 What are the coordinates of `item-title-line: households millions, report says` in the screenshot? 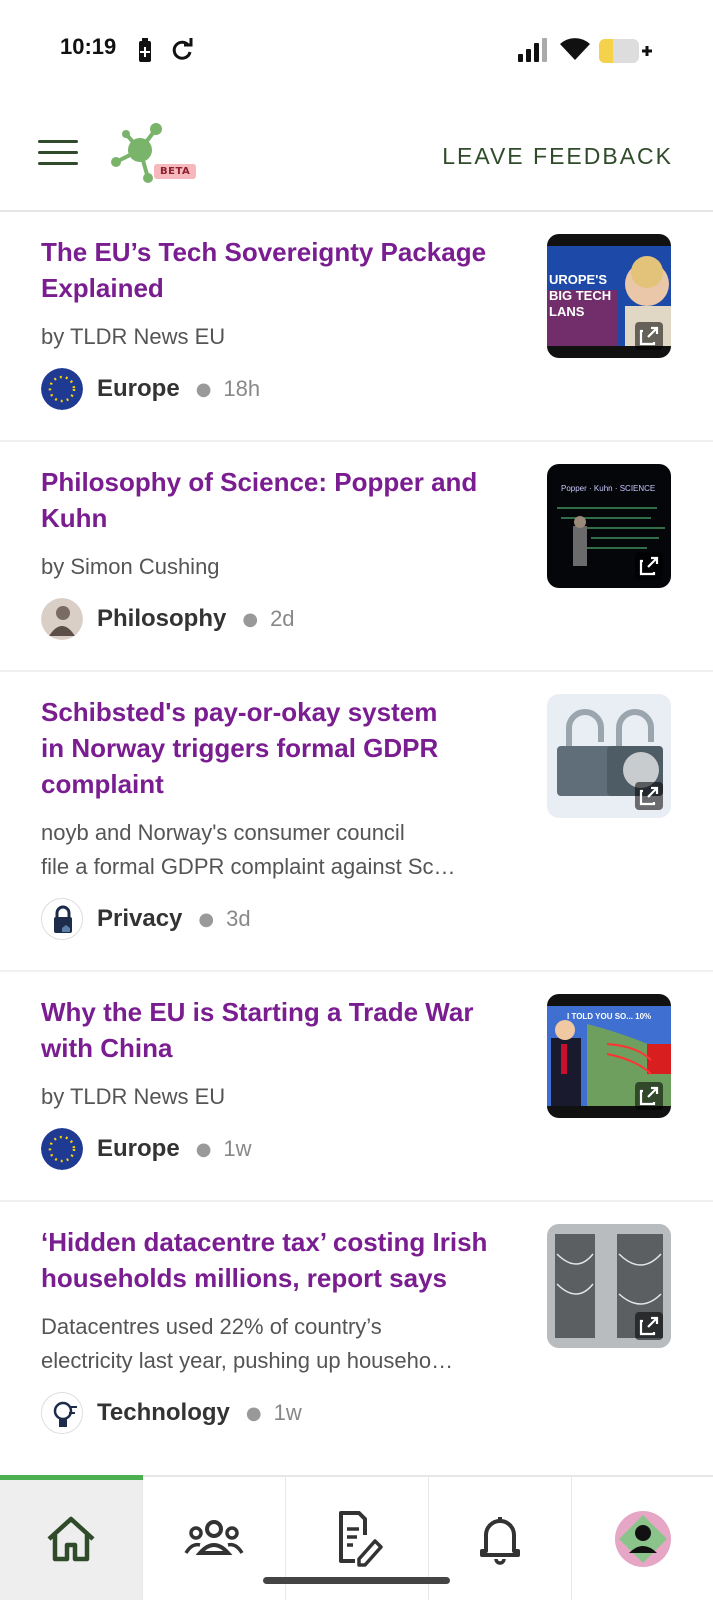 It's located at (244, 1278).